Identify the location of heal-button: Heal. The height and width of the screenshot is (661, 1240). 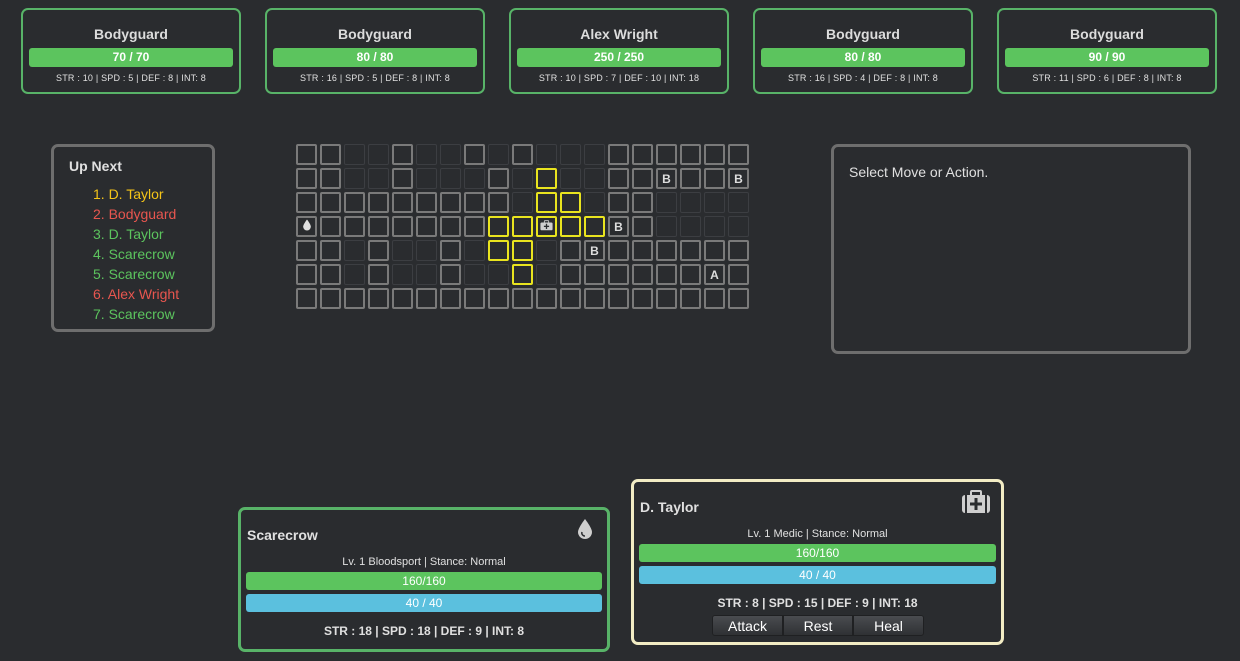
(888, 625).